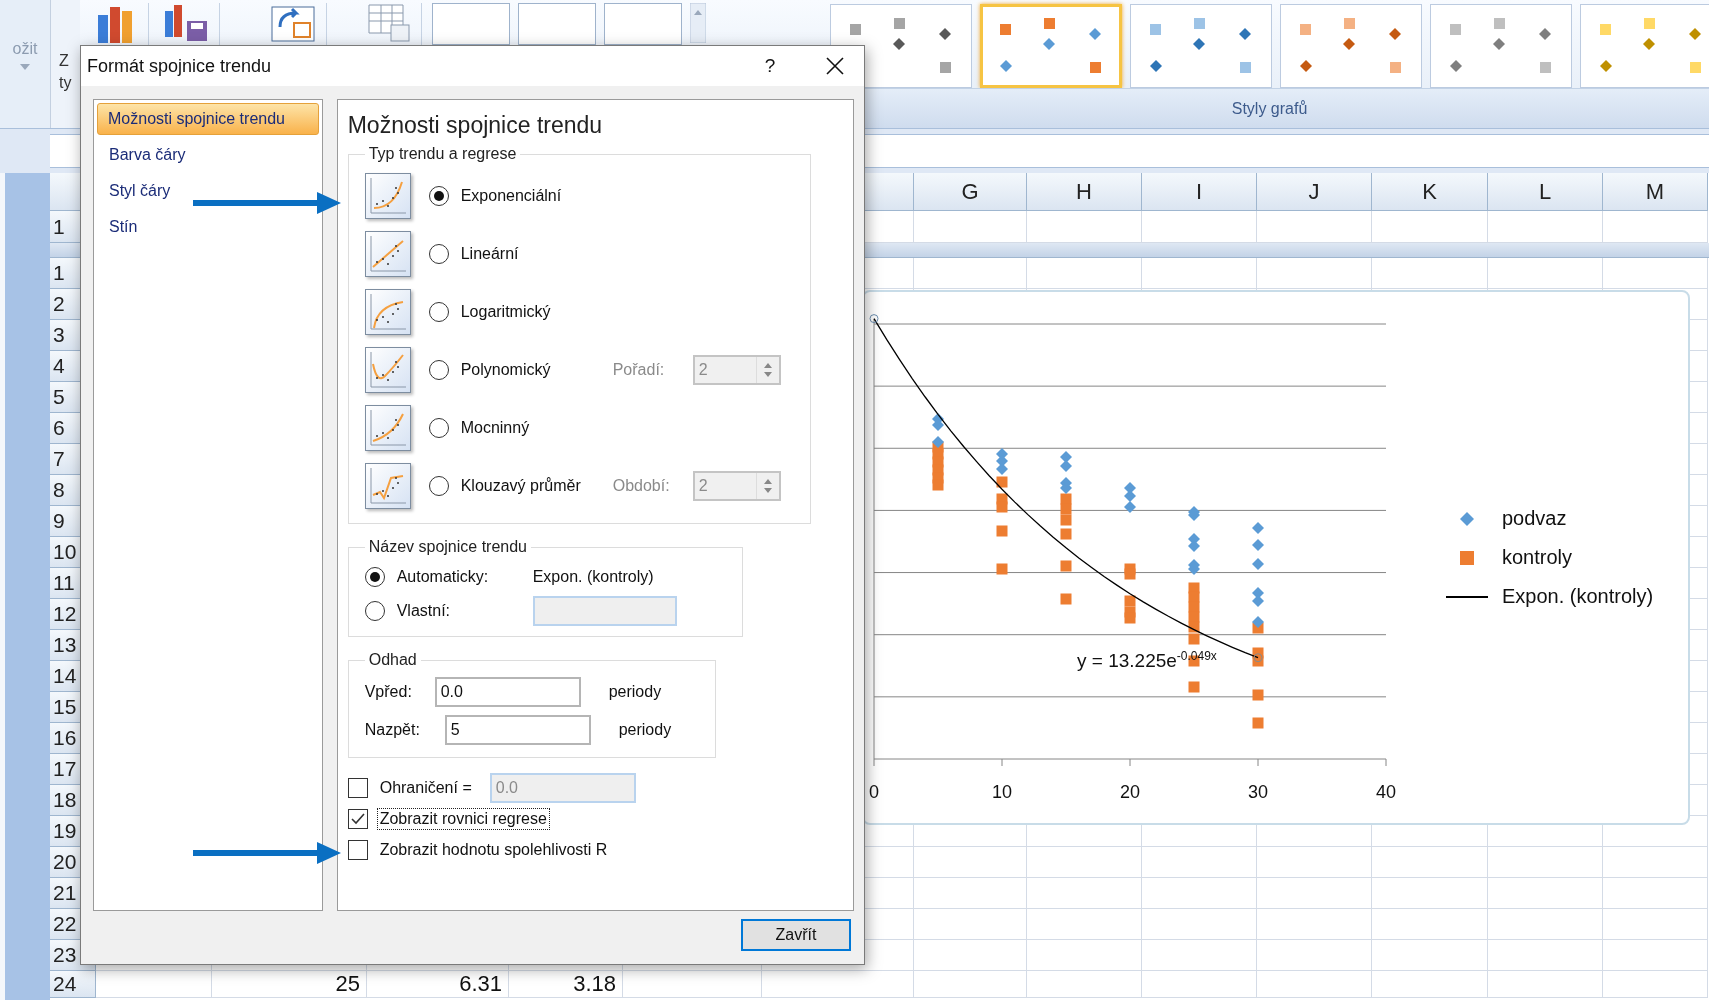 This screenshot has height=1000, width=1709. I want to click on group-title: Odhad, so click(392, 660).